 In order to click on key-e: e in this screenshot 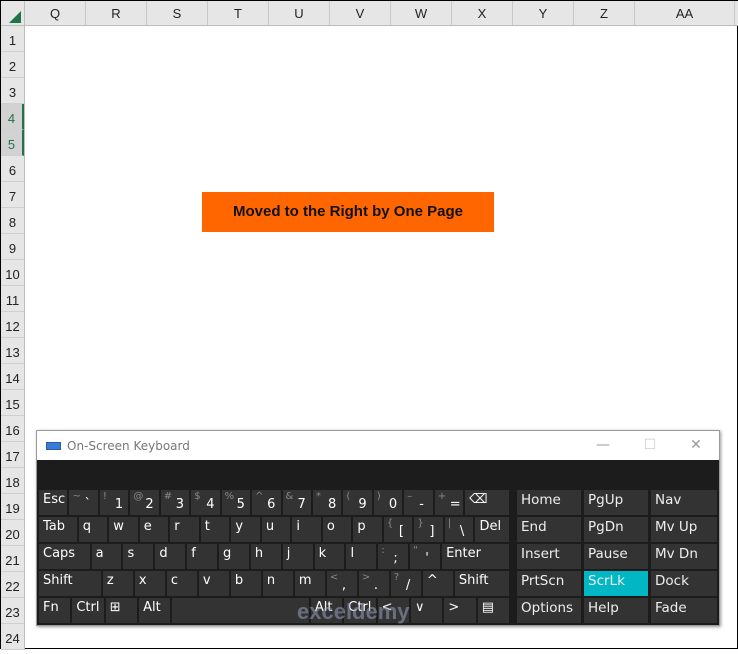, I will do `click(154, 529)`.